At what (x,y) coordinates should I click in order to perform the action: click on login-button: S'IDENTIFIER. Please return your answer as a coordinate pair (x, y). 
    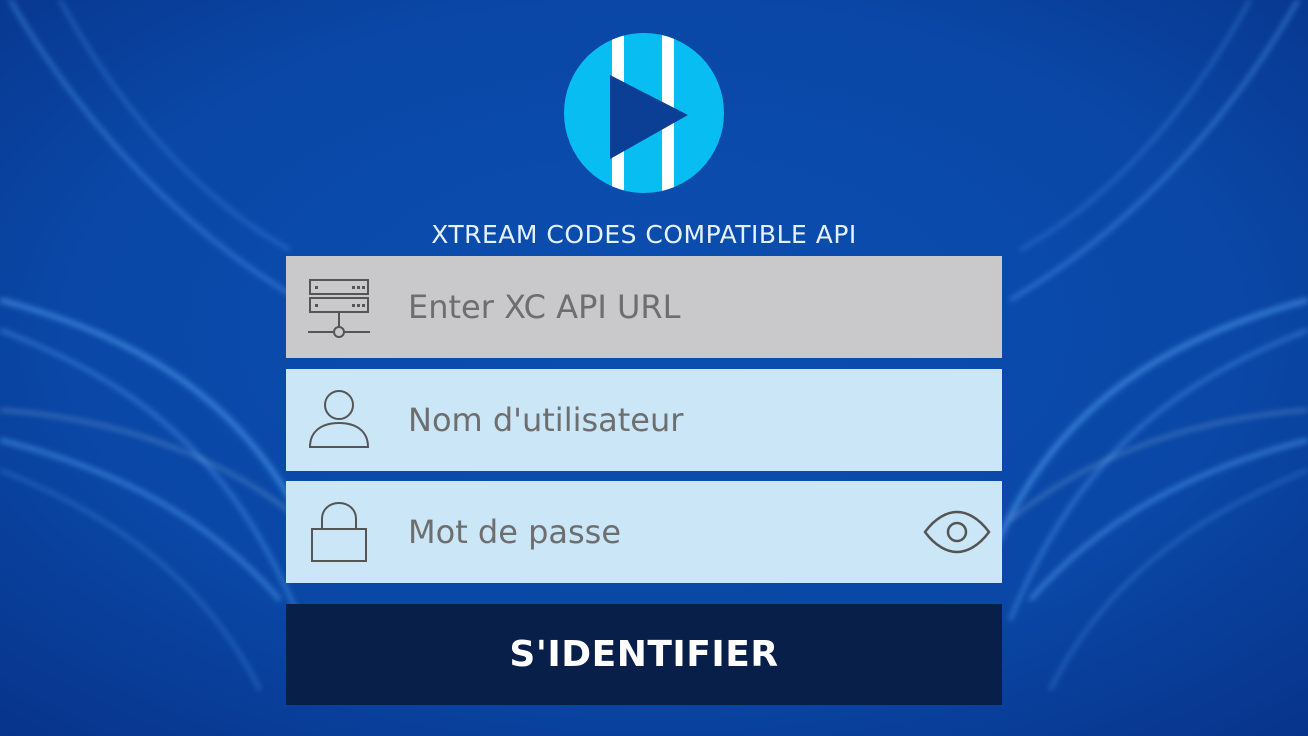
    Looking at the image, I should click on (644, 654).